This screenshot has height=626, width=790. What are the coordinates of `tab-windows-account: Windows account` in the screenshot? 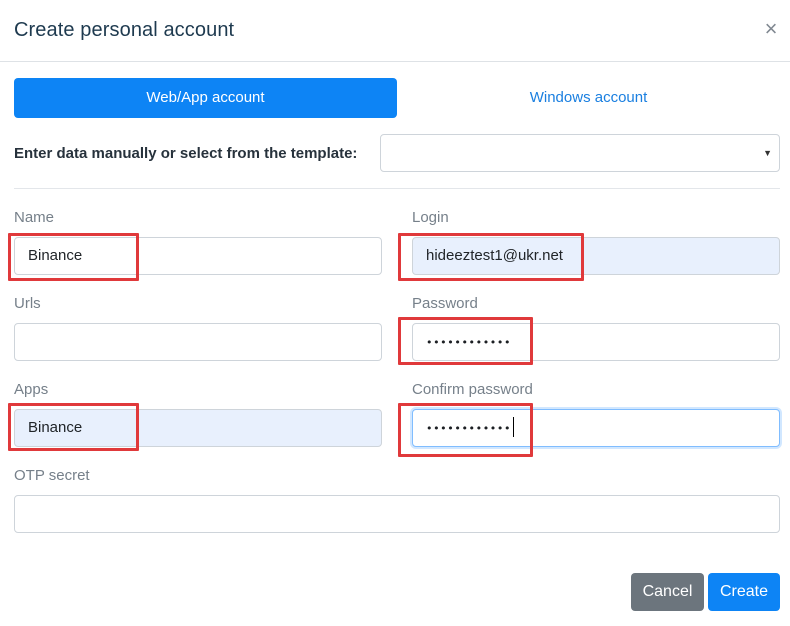 It's located at (588, 98).